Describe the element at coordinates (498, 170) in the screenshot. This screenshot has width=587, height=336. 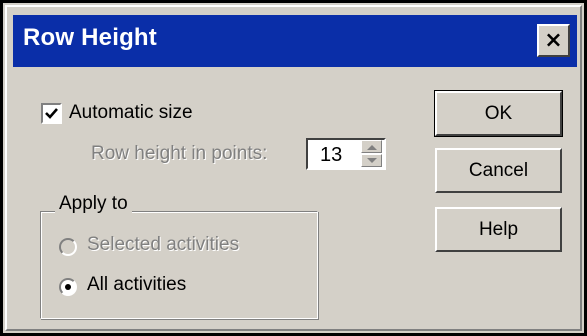
I see `cancel-button: Cancel` at that location.